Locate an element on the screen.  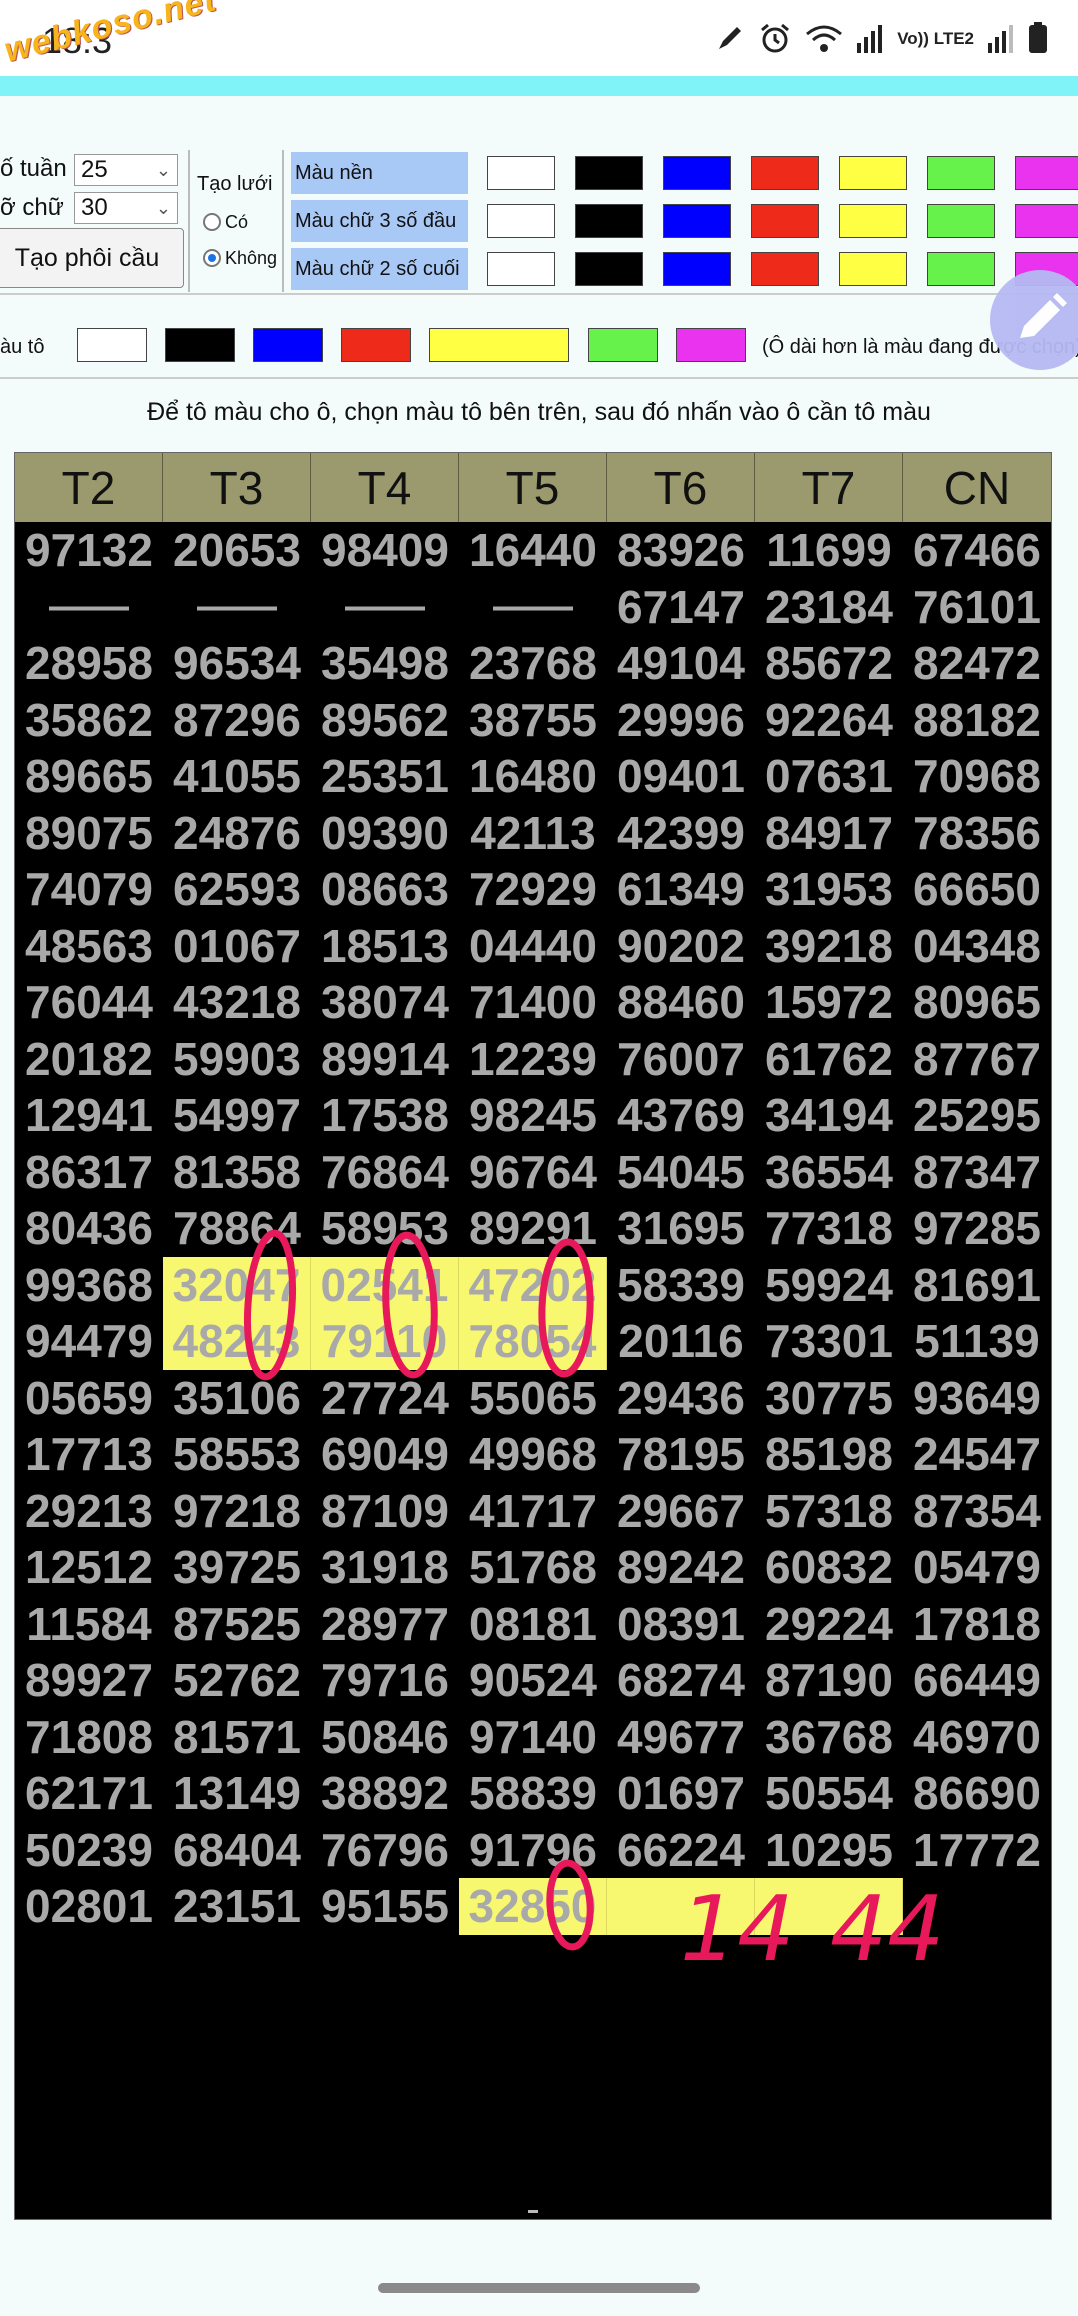
table-cell: 98245 is located at coordinates (533, 1115).